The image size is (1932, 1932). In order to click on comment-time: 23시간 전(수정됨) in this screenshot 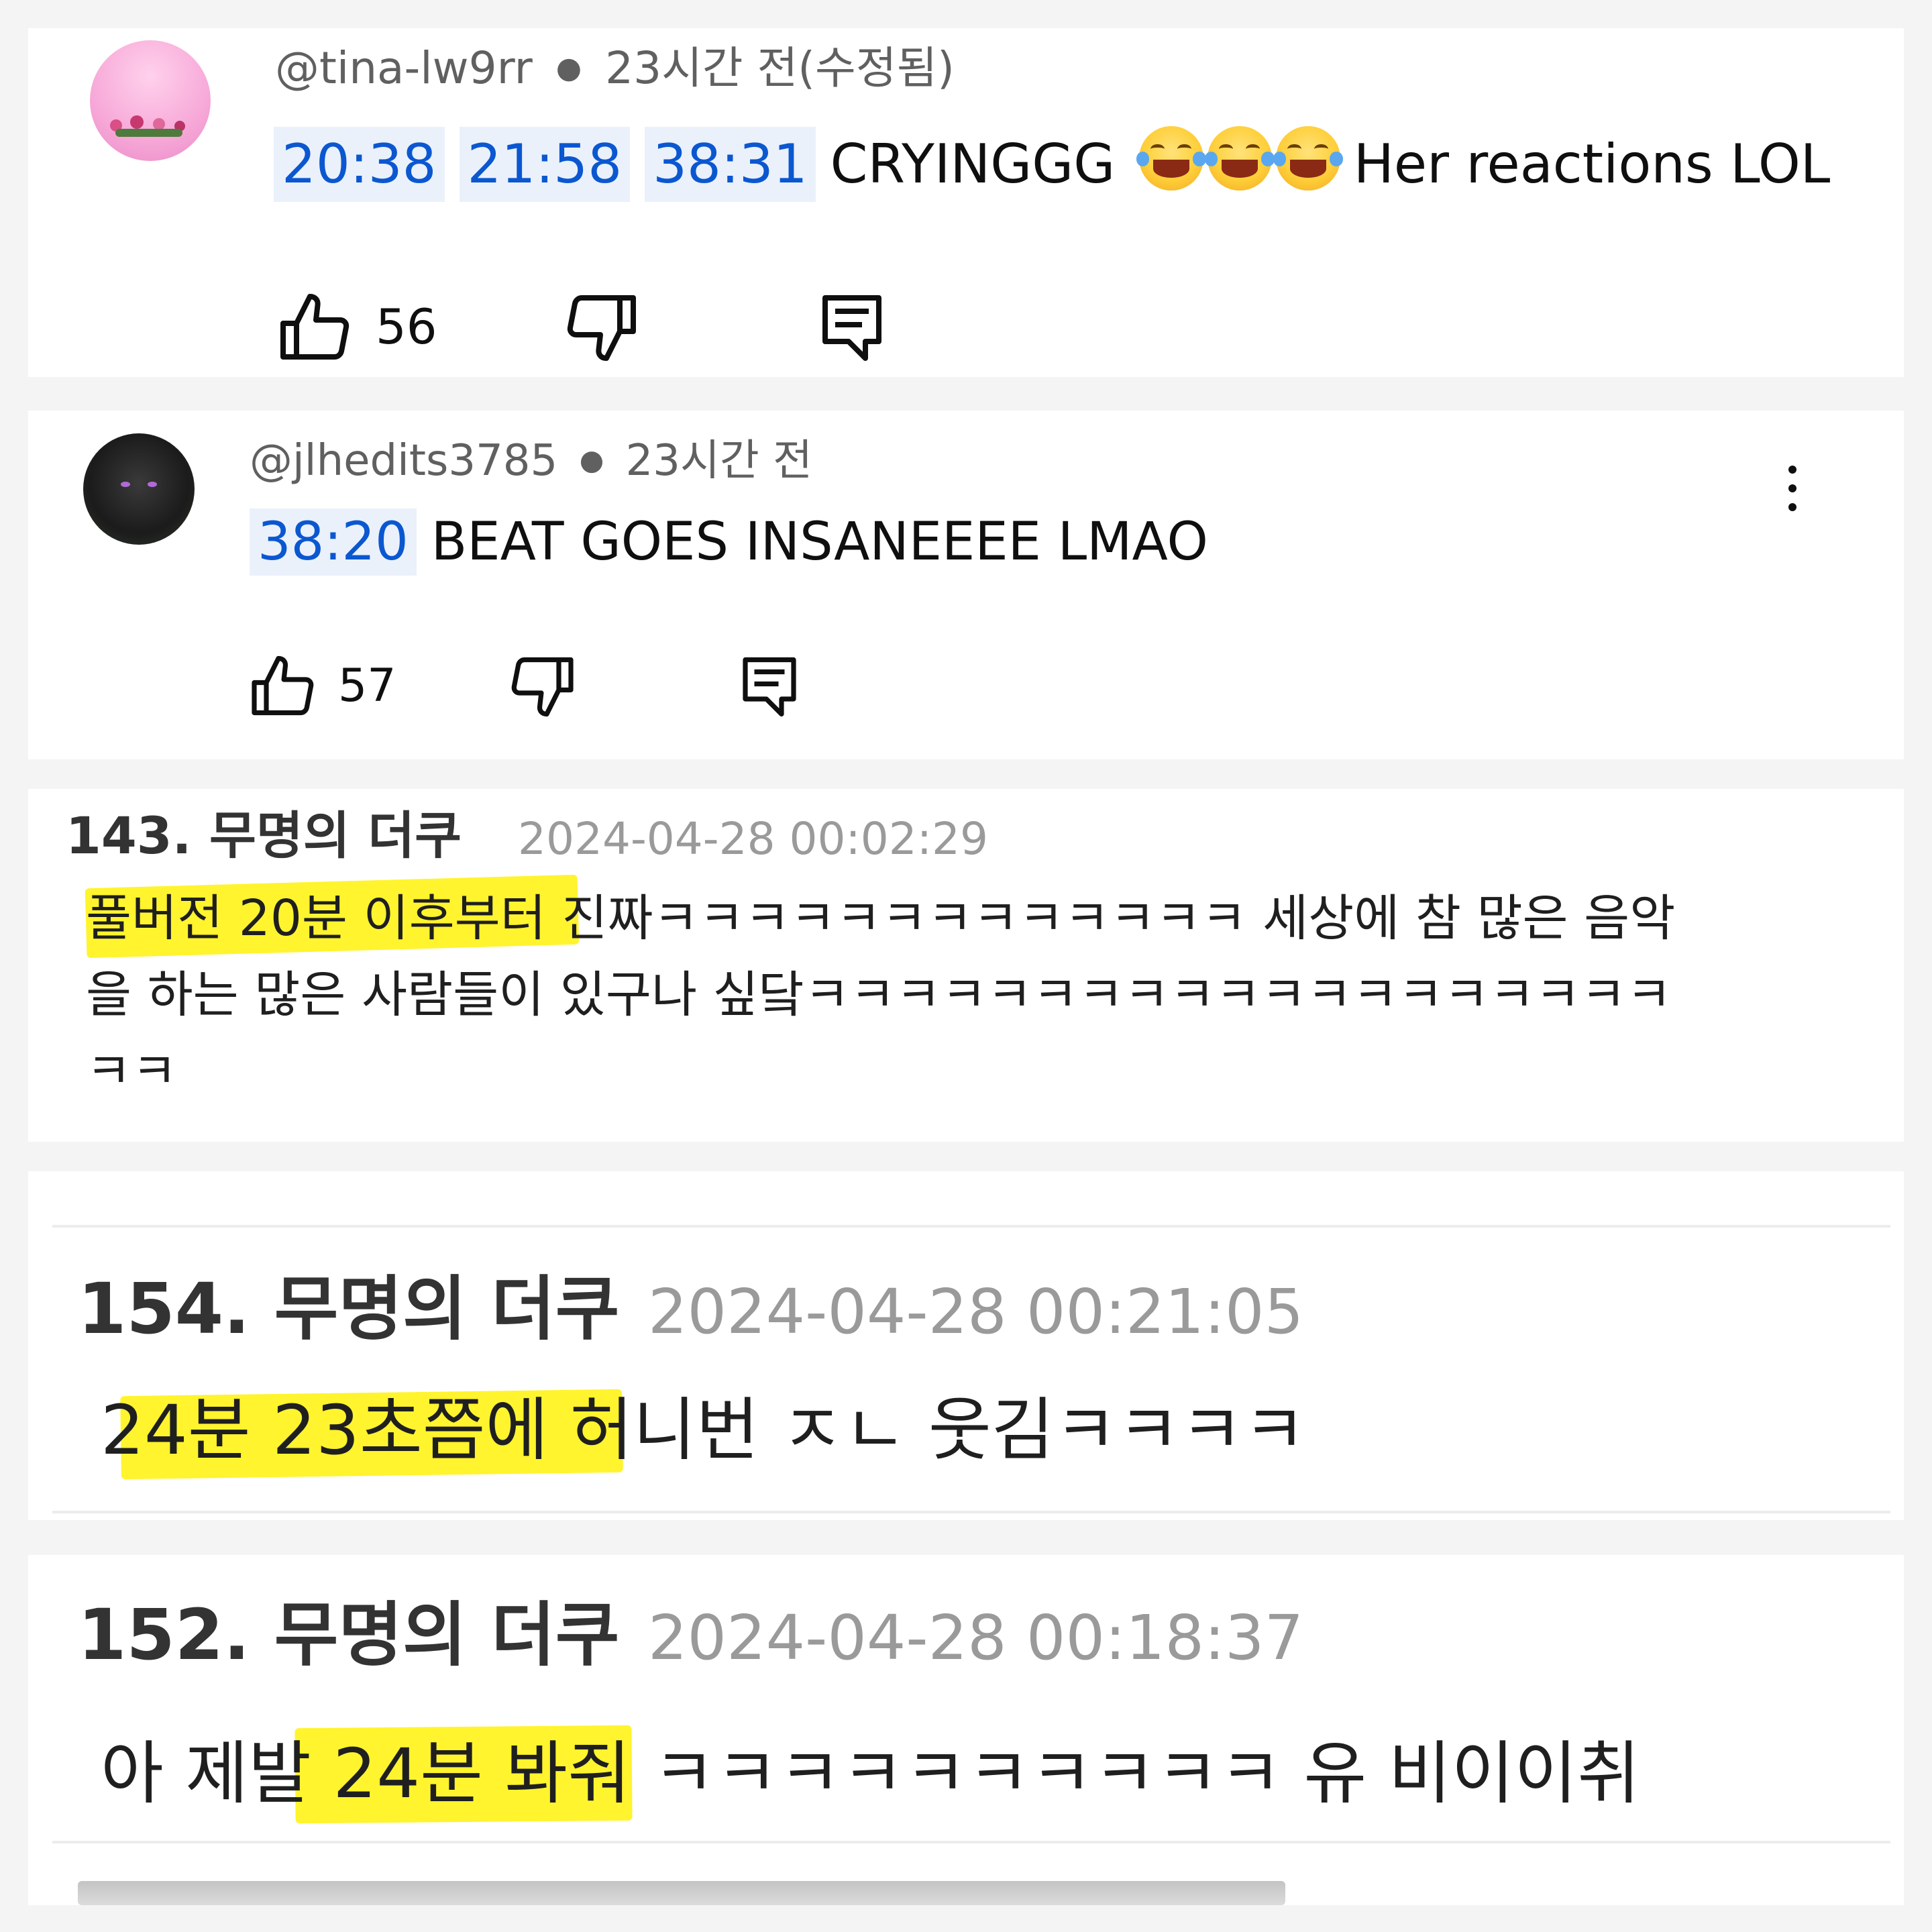, I will do `click(780, 68)`.